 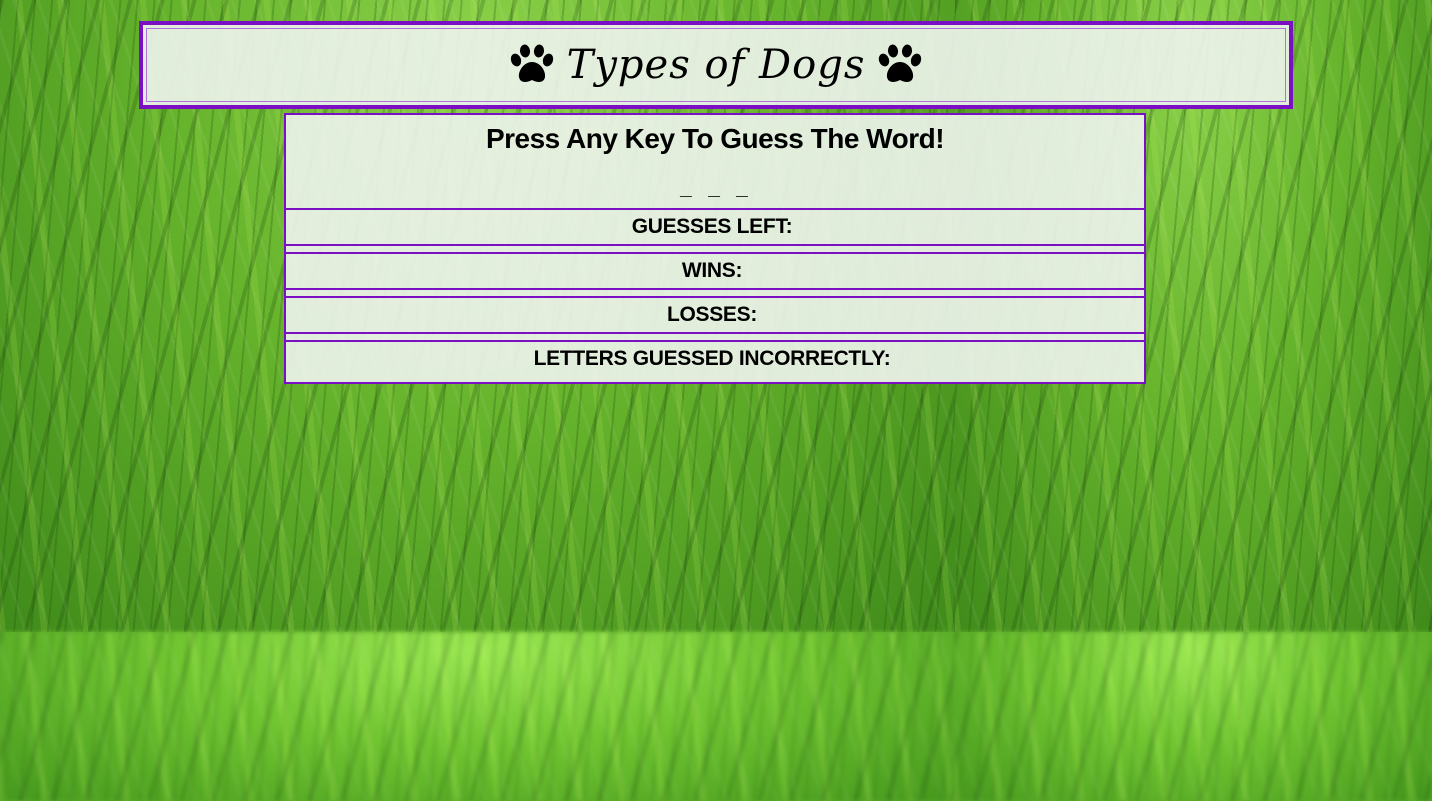 I want to click on game-prompt: Press Any Key To Guess The Word!, so click(x=715, y=138).